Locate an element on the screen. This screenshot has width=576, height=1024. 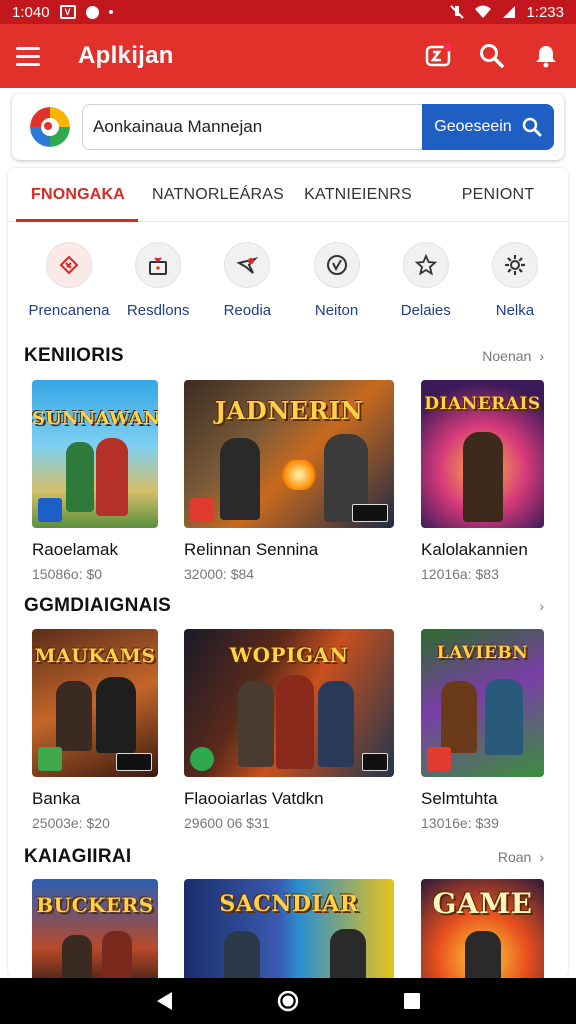
gift-icon is located at coordinates (158, 265).